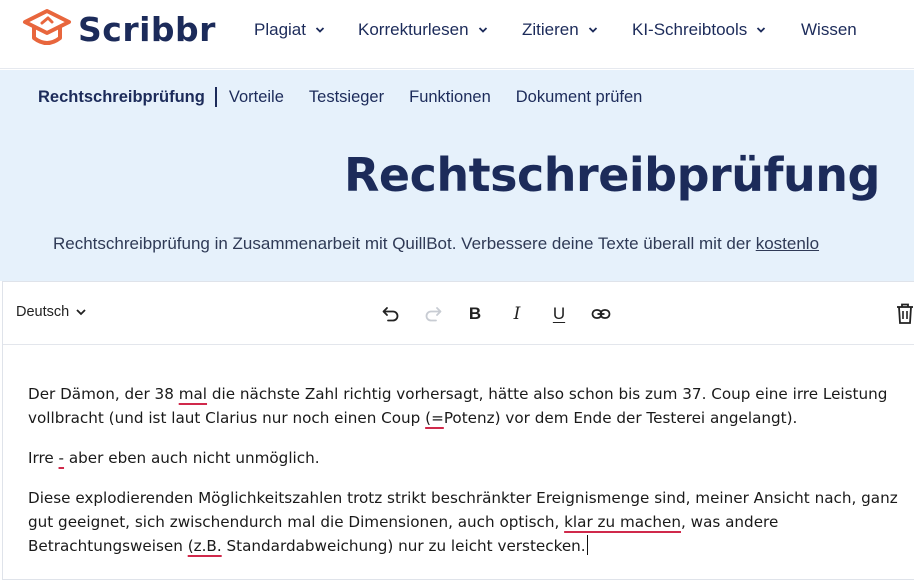  I want to click on text-run: Irre, so click(43, 458).